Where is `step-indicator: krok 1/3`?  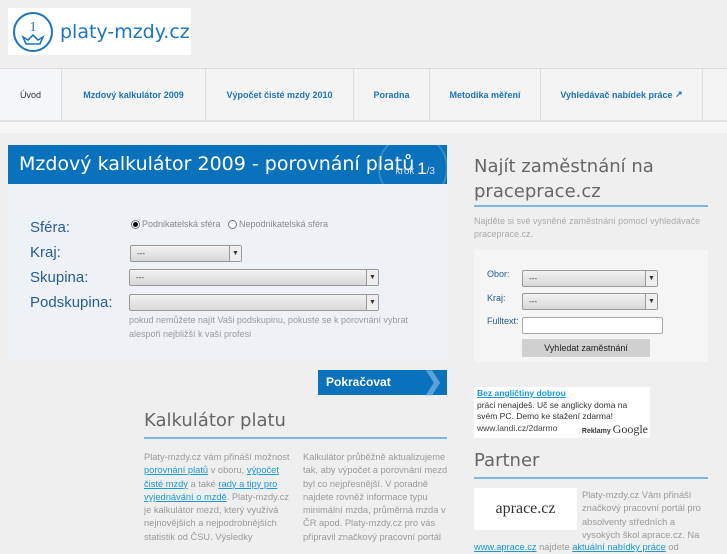 step-indicator: krok 1/3 is located at coordinates (416, 169).